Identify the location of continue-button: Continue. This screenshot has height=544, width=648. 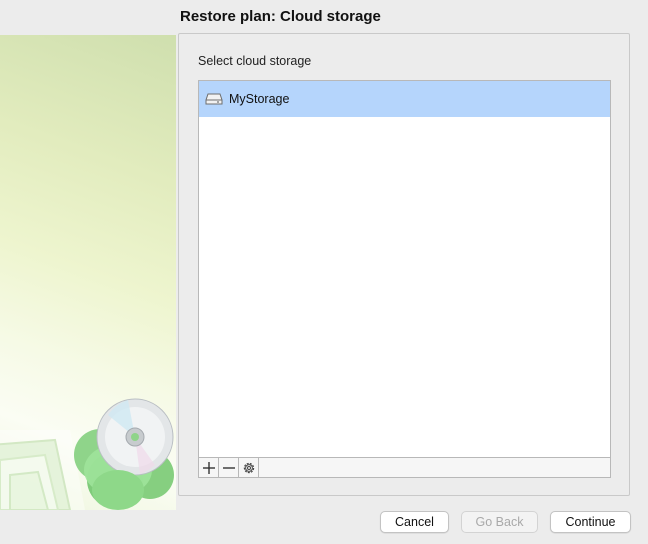
(590, 522).